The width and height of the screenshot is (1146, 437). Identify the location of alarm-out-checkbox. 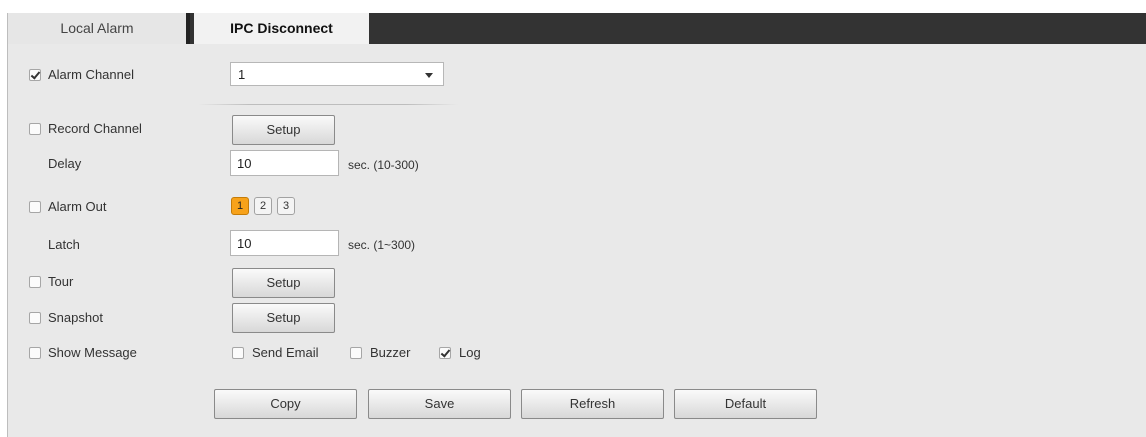
(35, 207).